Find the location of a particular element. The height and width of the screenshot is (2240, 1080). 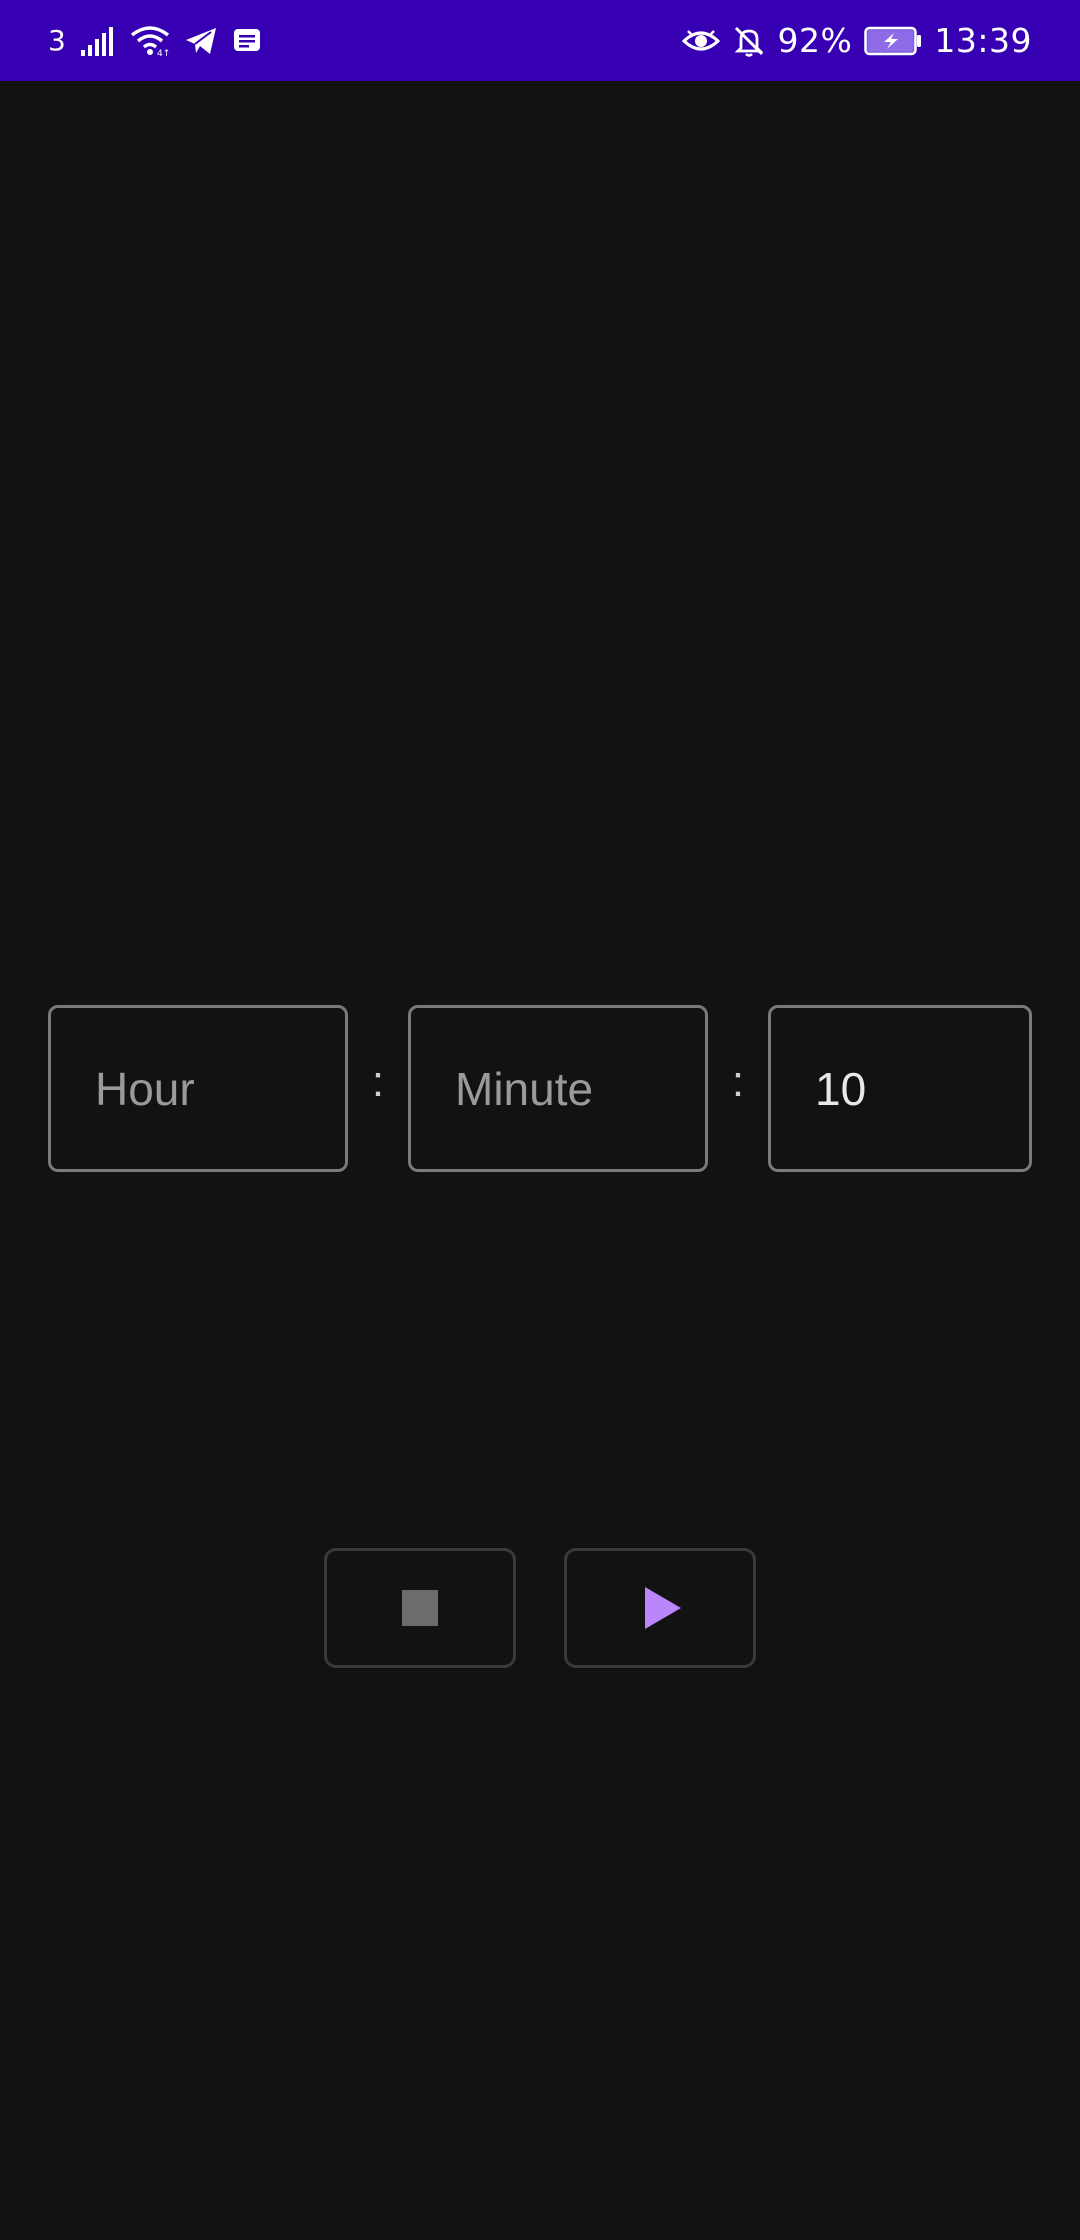

network-type-label: 3 is located at coordinates (57, 40).